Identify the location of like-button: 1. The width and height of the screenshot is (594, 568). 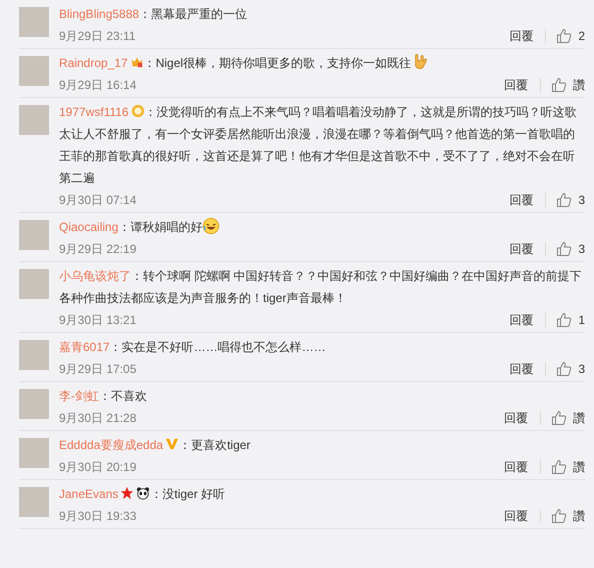
(570, 320).